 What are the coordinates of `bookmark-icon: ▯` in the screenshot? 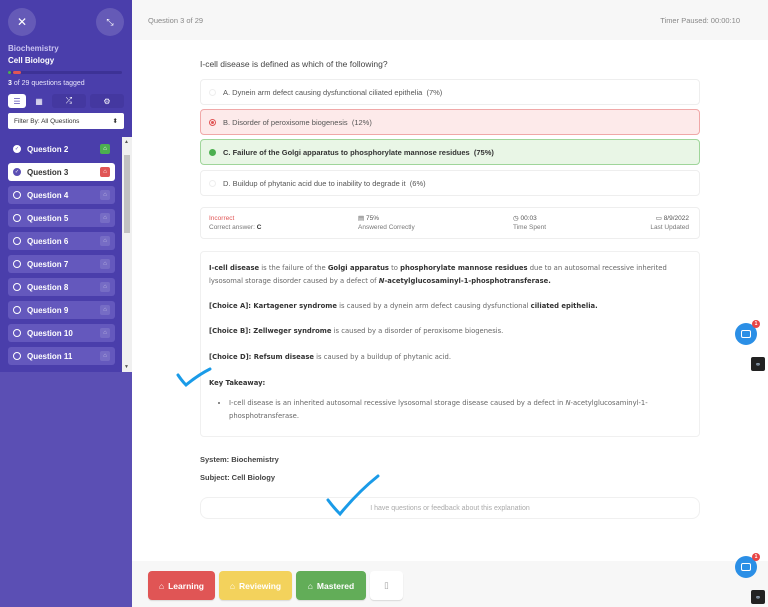 It's located at (386, 585).